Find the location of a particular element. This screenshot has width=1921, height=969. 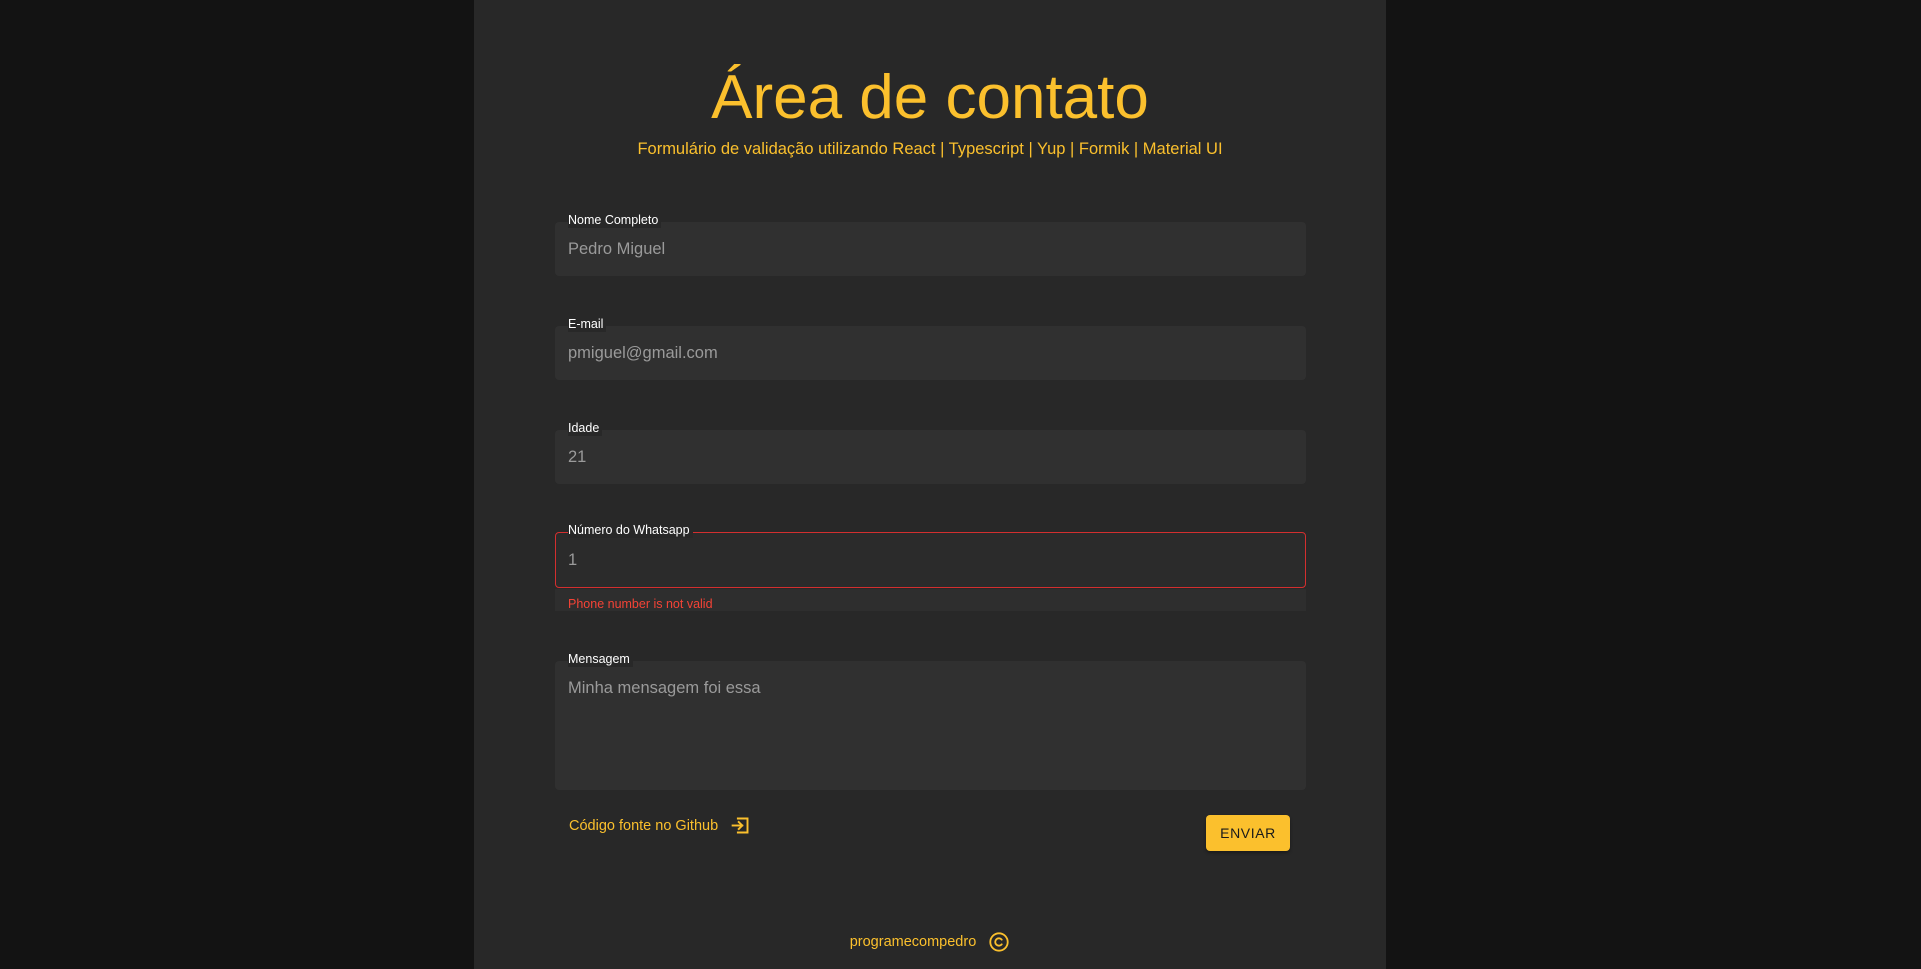

github-link-label: Código fonte no Github is located at coordinates (644, 825).